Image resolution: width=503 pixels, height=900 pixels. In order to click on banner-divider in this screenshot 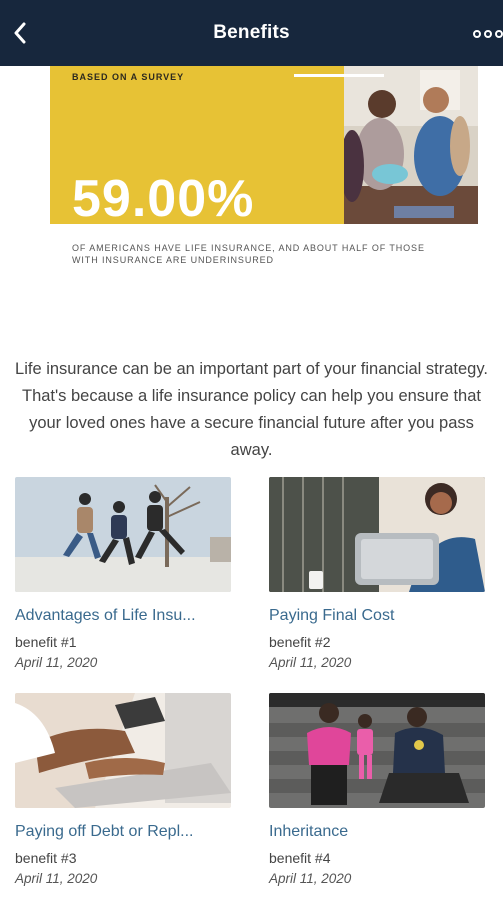, I will do `click(339, 75)`.